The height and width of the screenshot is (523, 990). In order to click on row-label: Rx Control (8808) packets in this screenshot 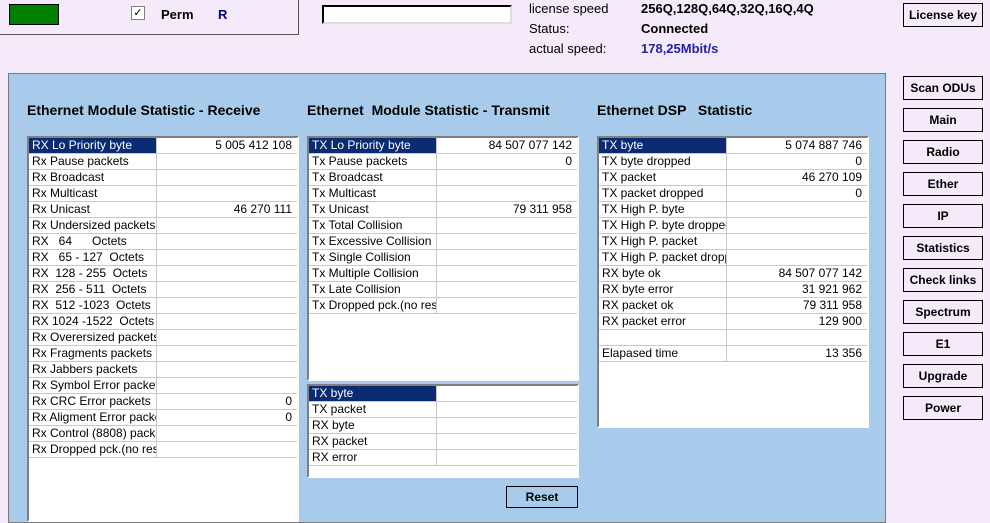, I will do `click(93, 433)`.